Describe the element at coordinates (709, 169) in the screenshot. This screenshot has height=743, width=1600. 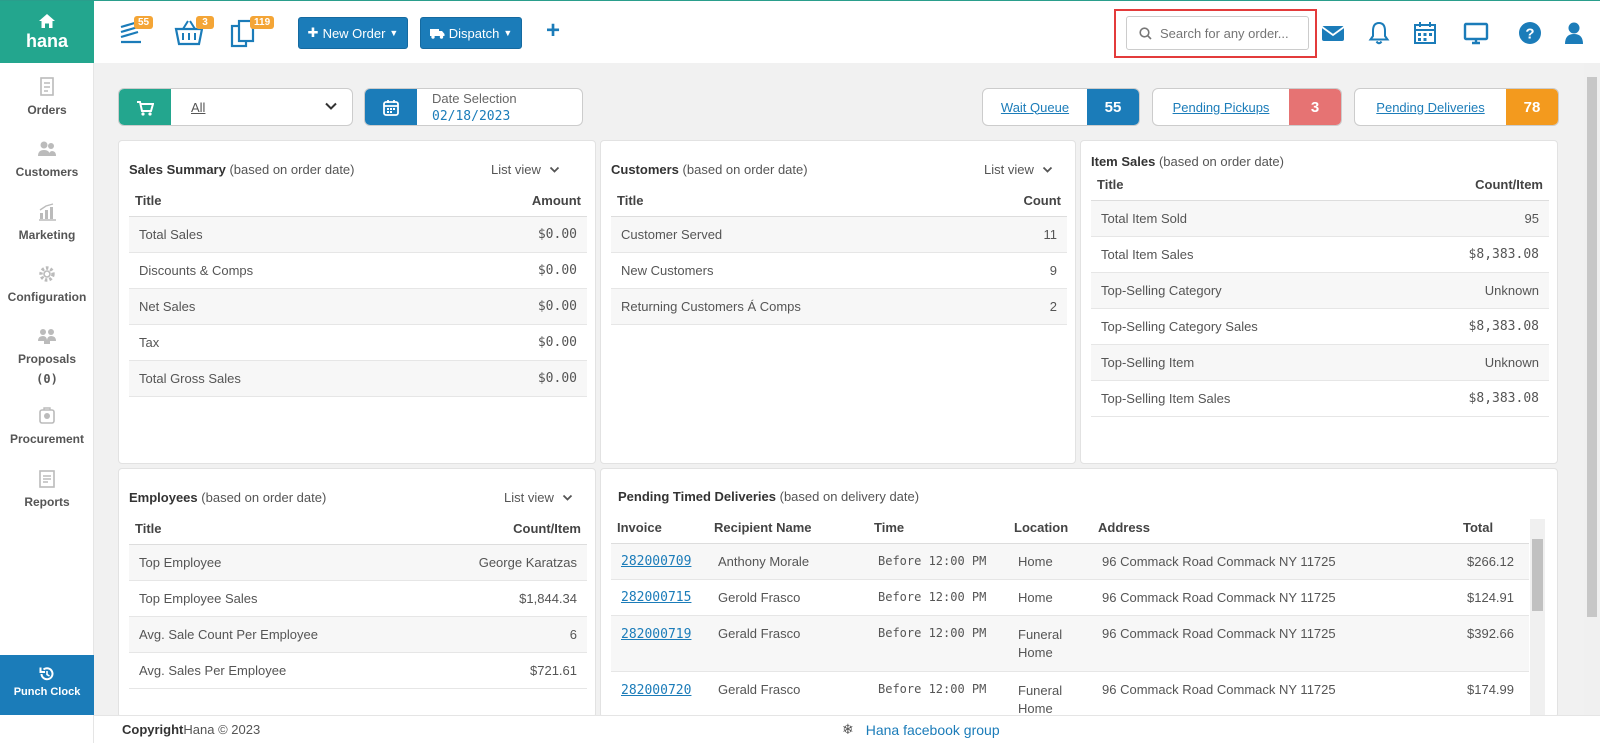
I see `card-title: Customers (based on order date)` at that location.